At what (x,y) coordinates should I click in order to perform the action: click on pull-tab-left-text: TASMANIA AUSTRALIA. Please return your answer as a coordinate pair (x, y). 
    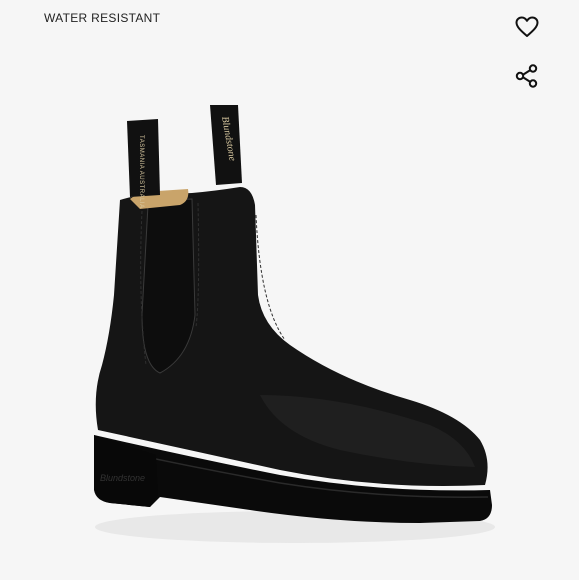
    Looking at the image, I should click on (141, 172).